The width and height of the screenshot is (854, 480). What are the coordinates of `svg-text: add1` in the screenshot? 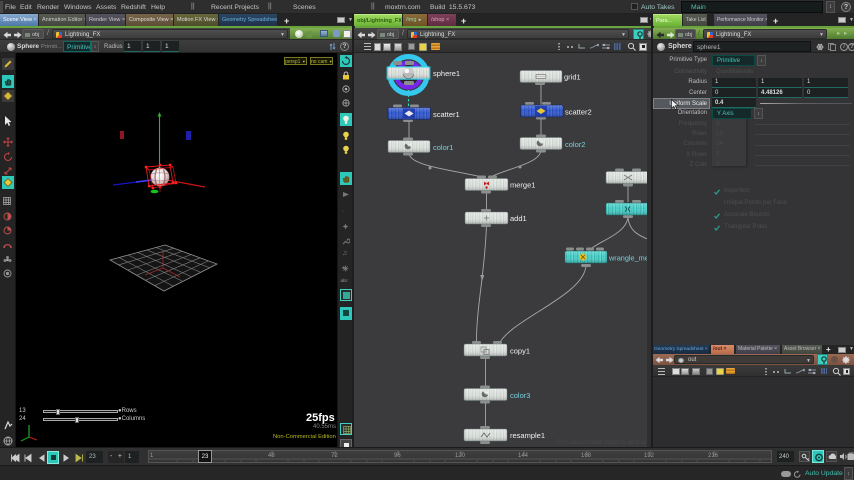 It's located at (518, 218).